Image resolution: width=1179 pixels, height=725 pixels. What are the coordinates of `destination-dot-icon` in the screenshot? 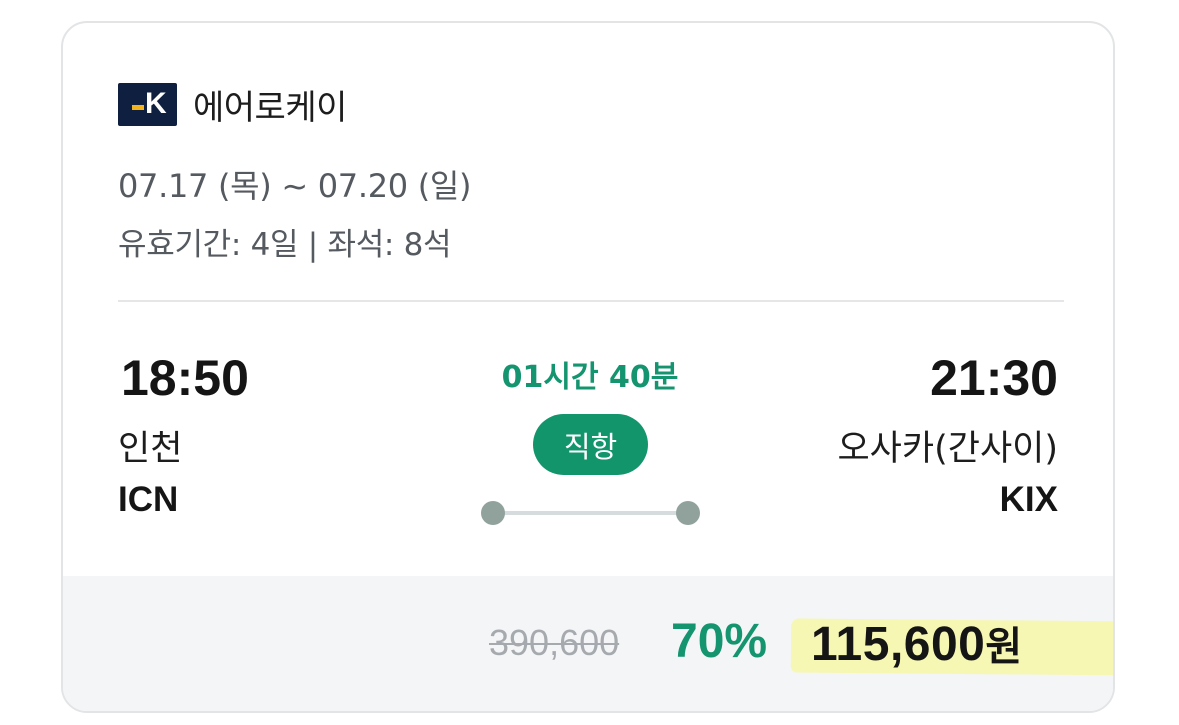 It's located at (688, 513).